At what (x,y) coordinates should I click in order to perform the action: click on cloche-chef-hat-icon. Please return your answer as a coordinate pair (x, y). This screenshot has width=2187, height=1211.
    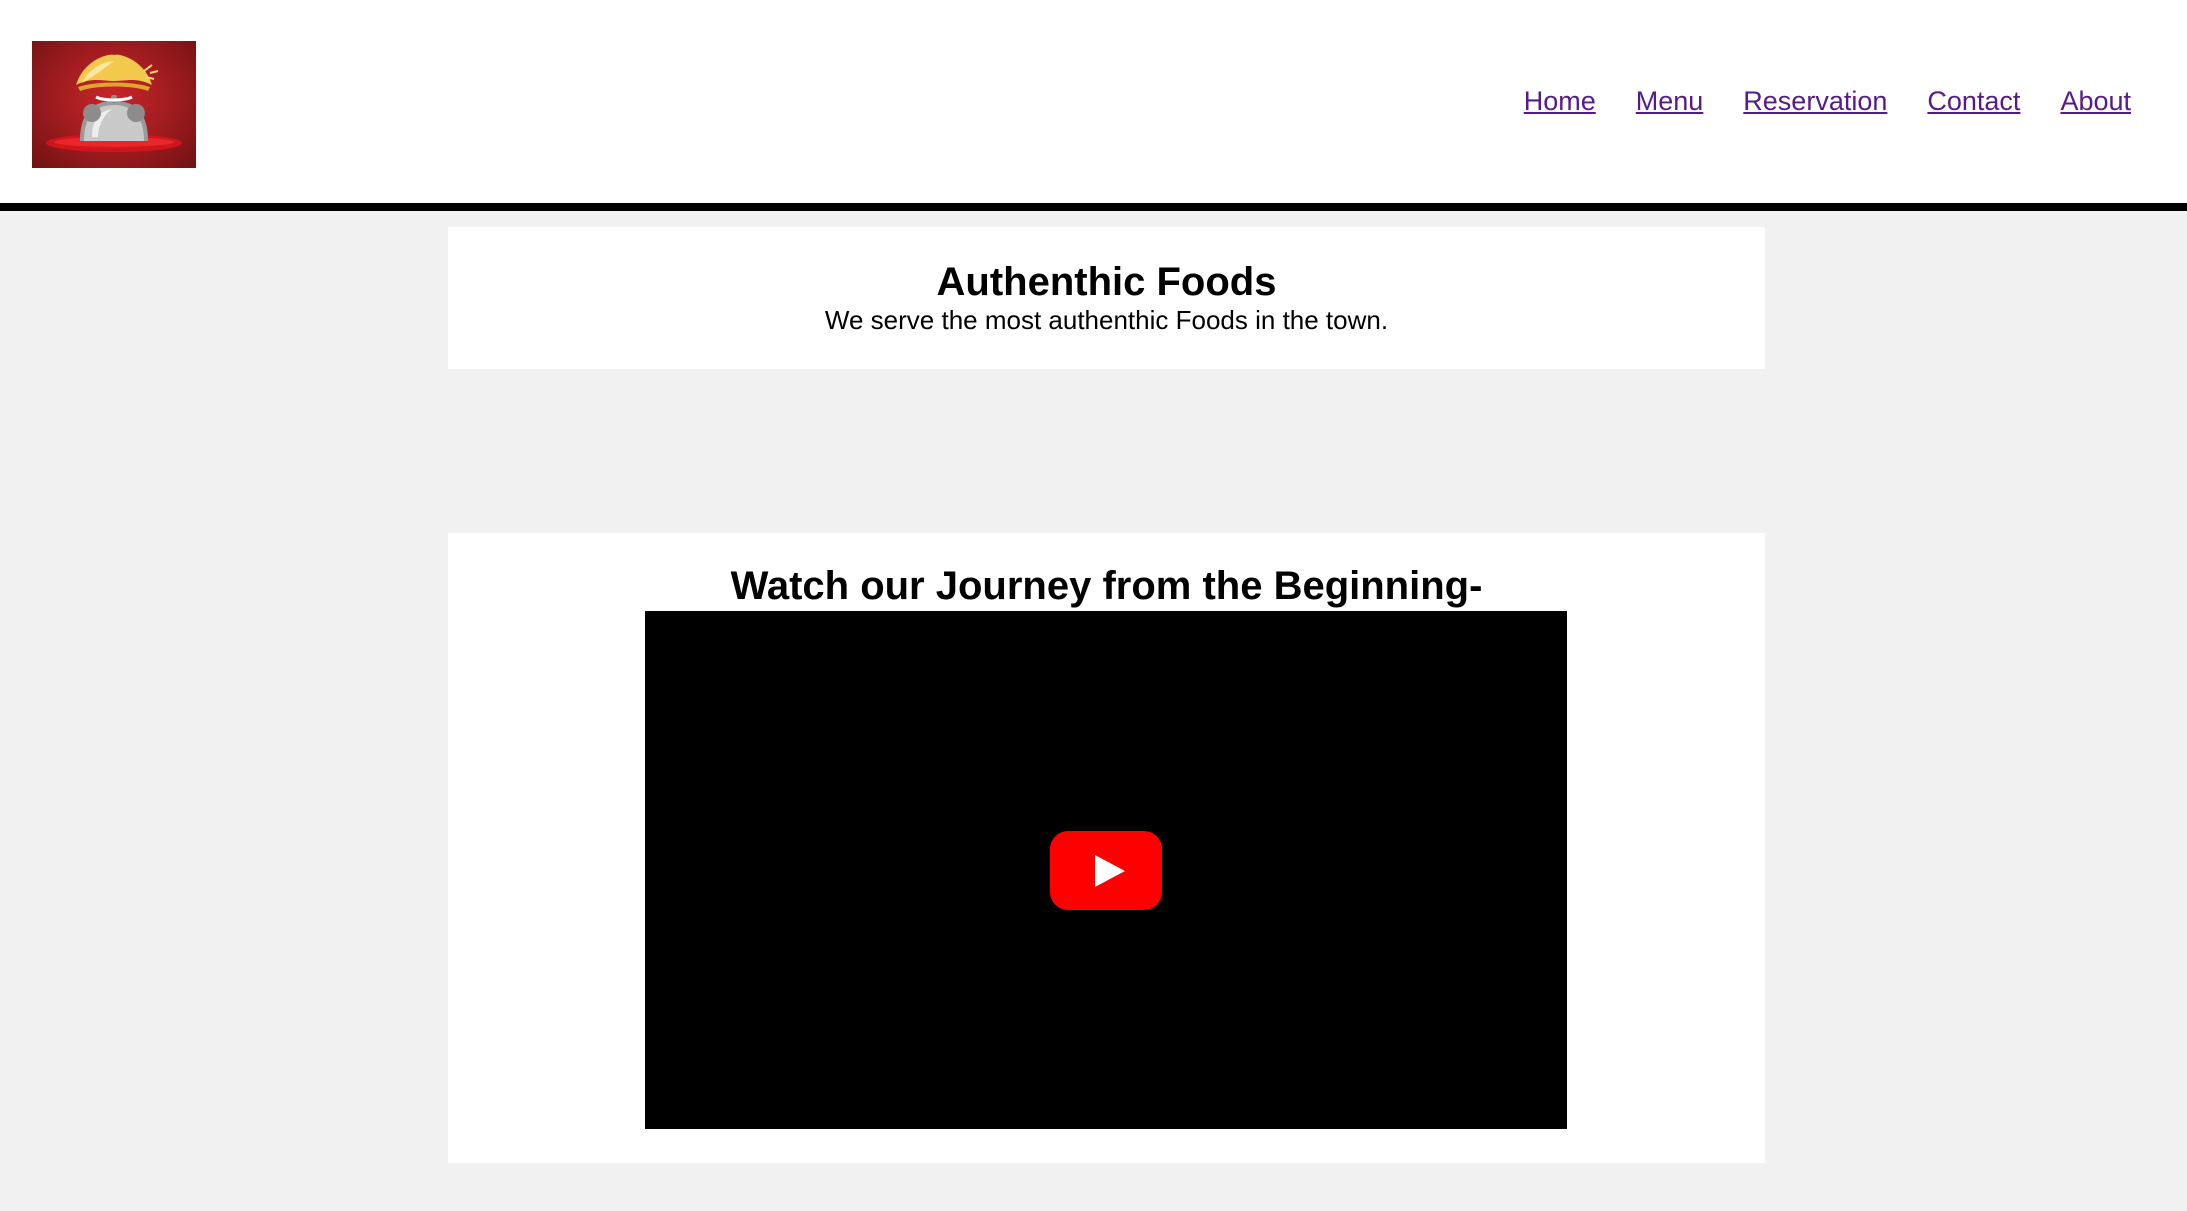
    Looking at the image, I should click on (114, 103).